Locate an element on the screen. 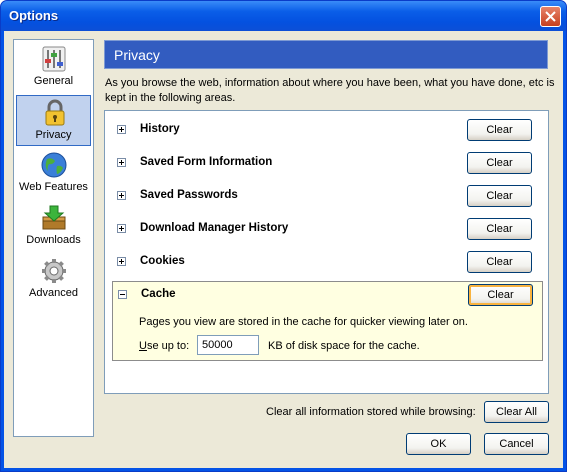  category-privacy: Privacy is located at coordinates (53, 120).